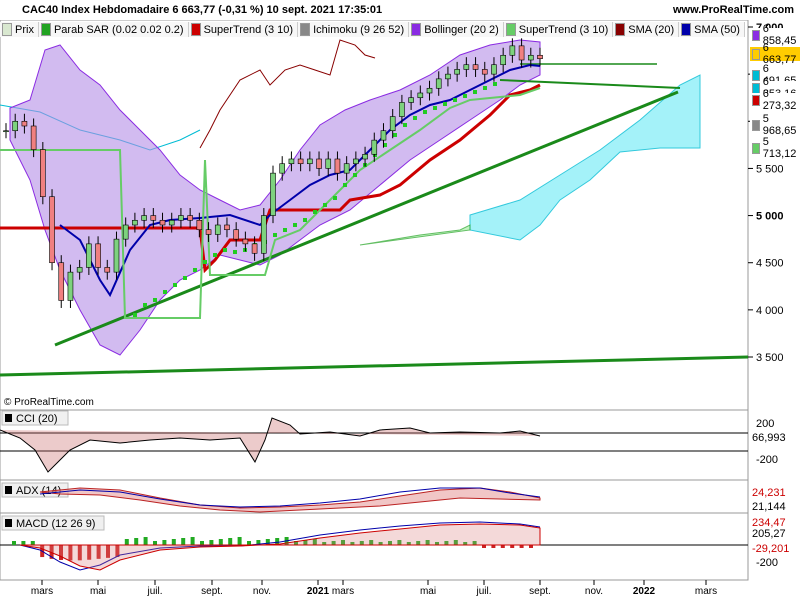 The height and width of the screenshot is (600, 800). What do you see at coordinates (779, 148) in the screenshot?
I see `price-label-text: 5 713,12` at bounding box center [779, 148].